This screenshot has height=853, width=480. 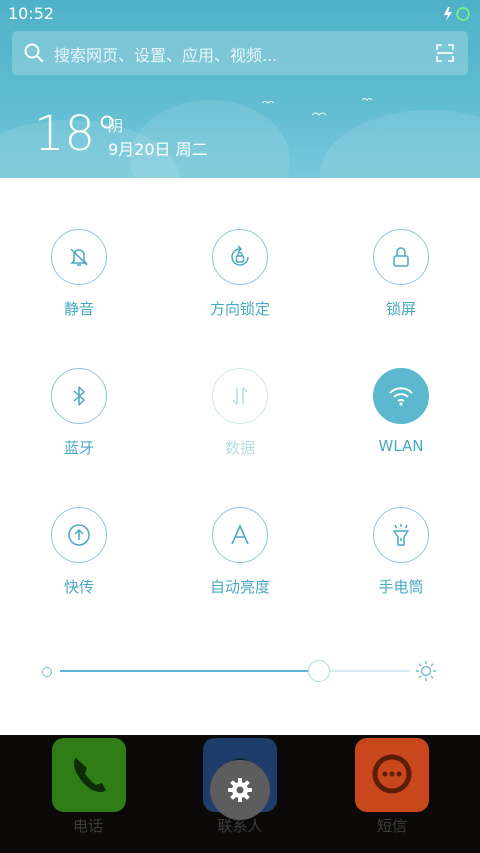 I want to click on app-messages, so click(x=392, y=775).